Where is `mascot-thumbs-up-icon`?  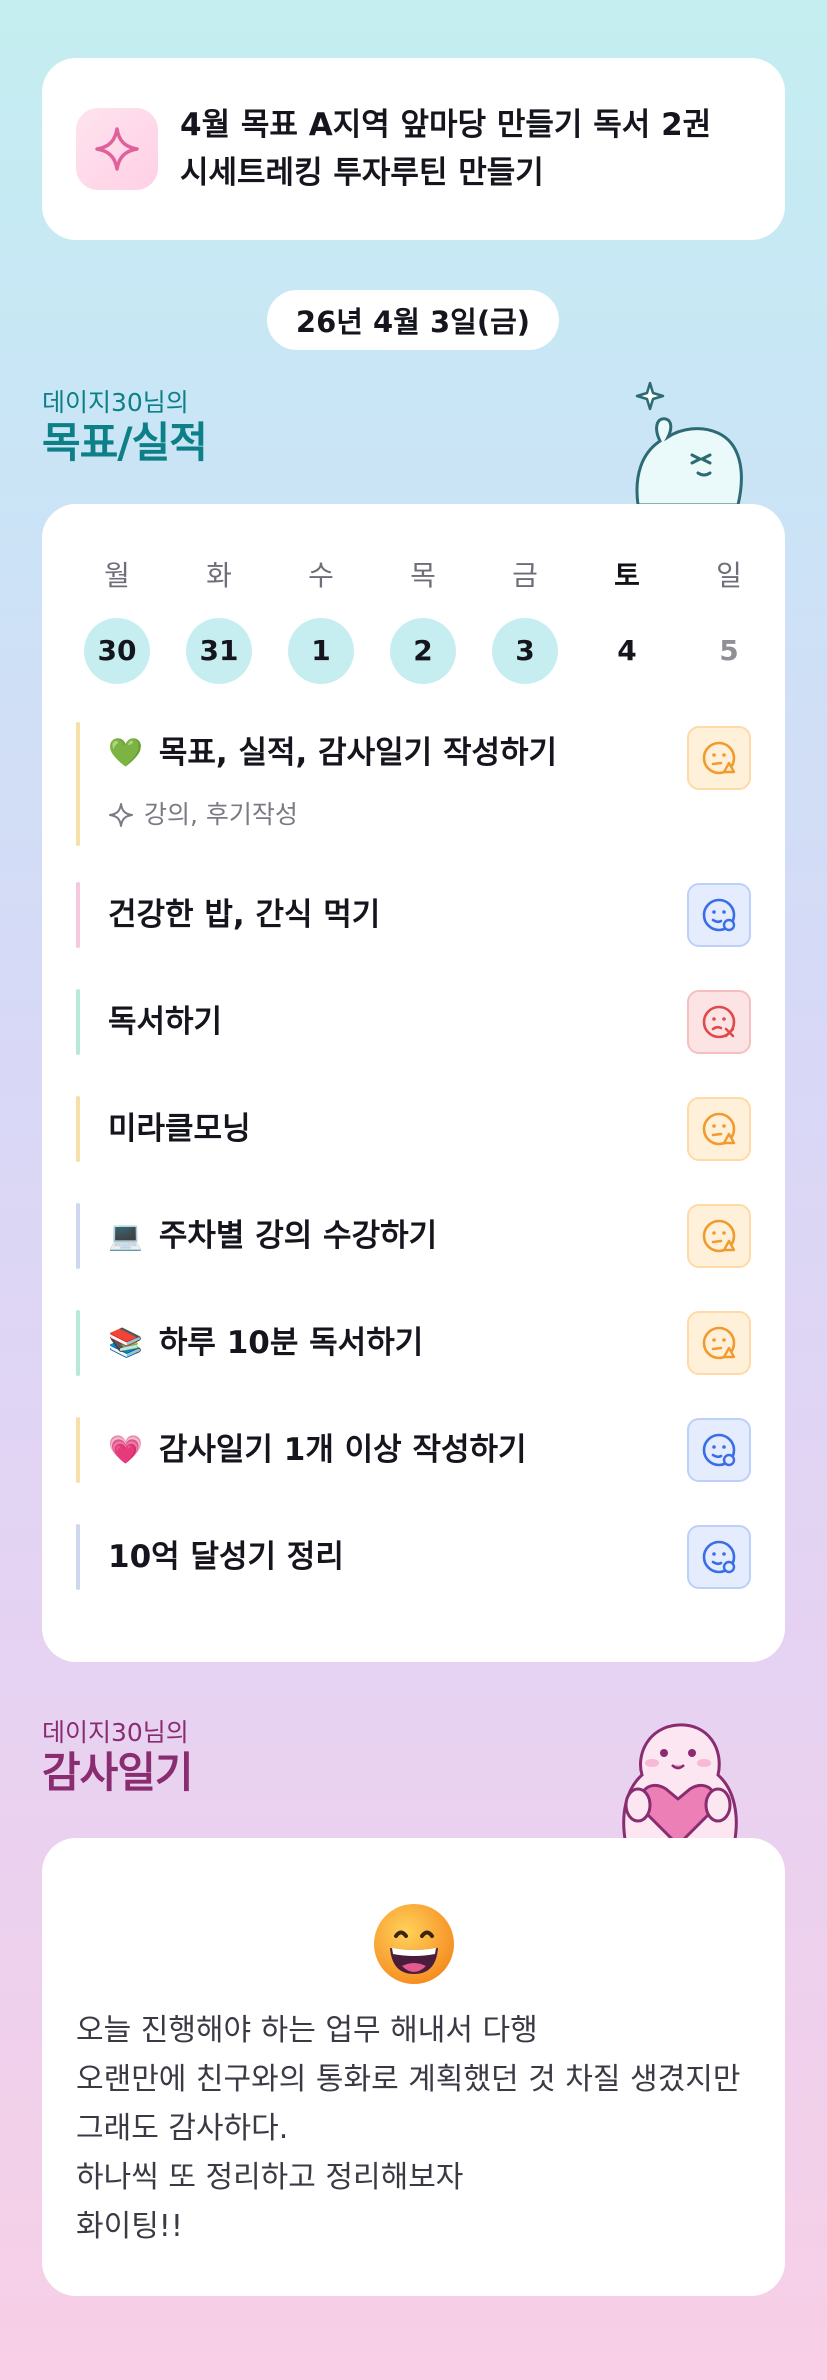
mascot-thumbs-up-icon is located at coordinates (689, 443).